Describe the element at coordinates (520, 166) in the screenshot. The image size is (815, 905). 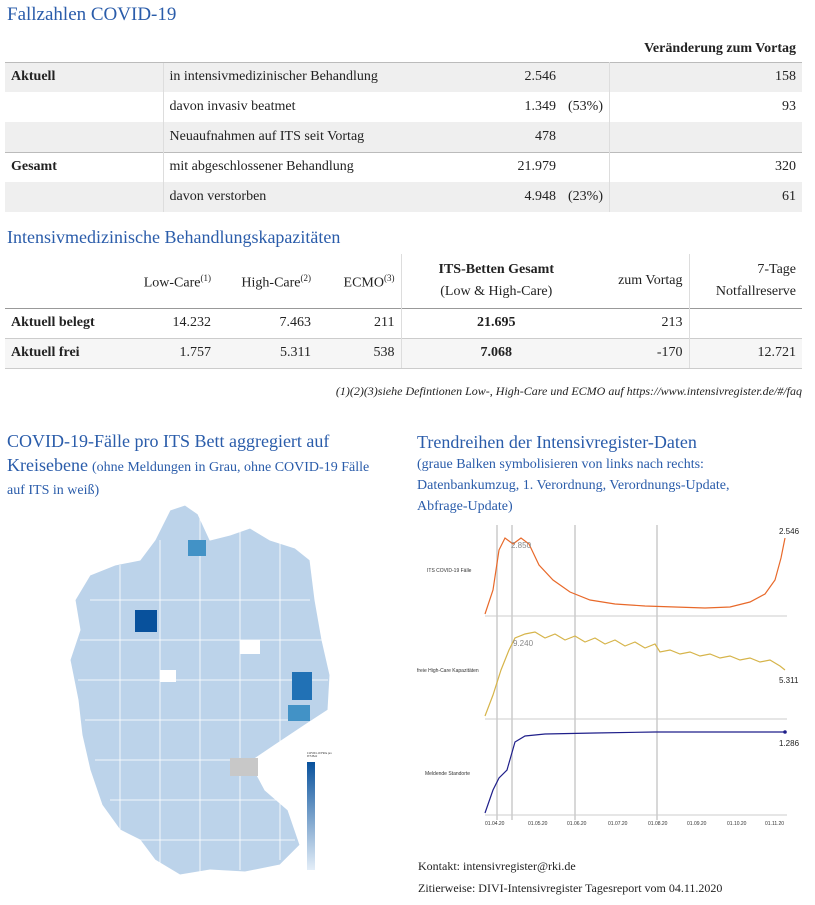
I see `row-value: 21.979` at that location.